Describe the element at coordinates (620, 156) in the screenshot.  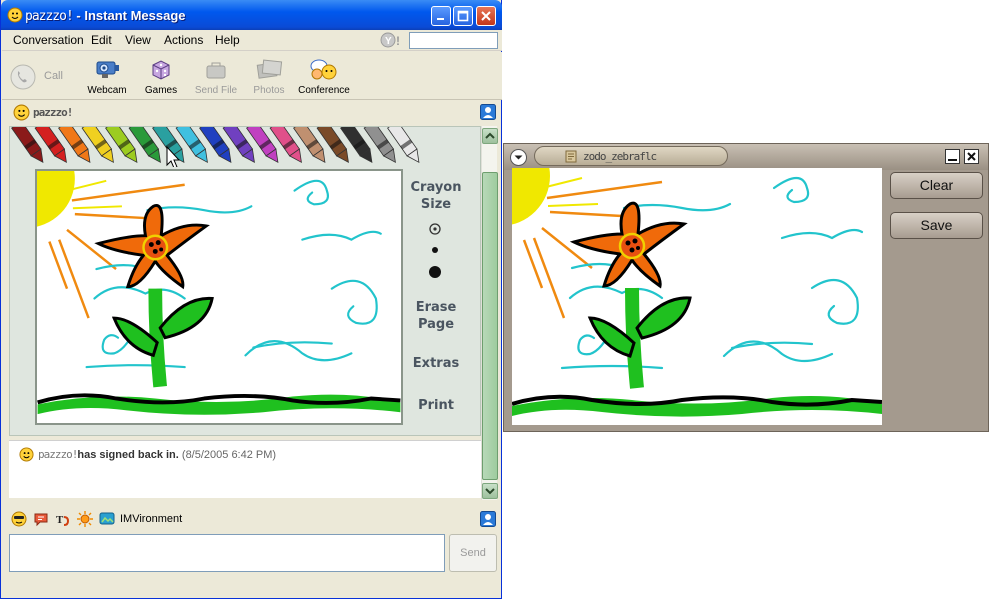
I see `popout-tab-label: zodo_zebraflc` at that location.